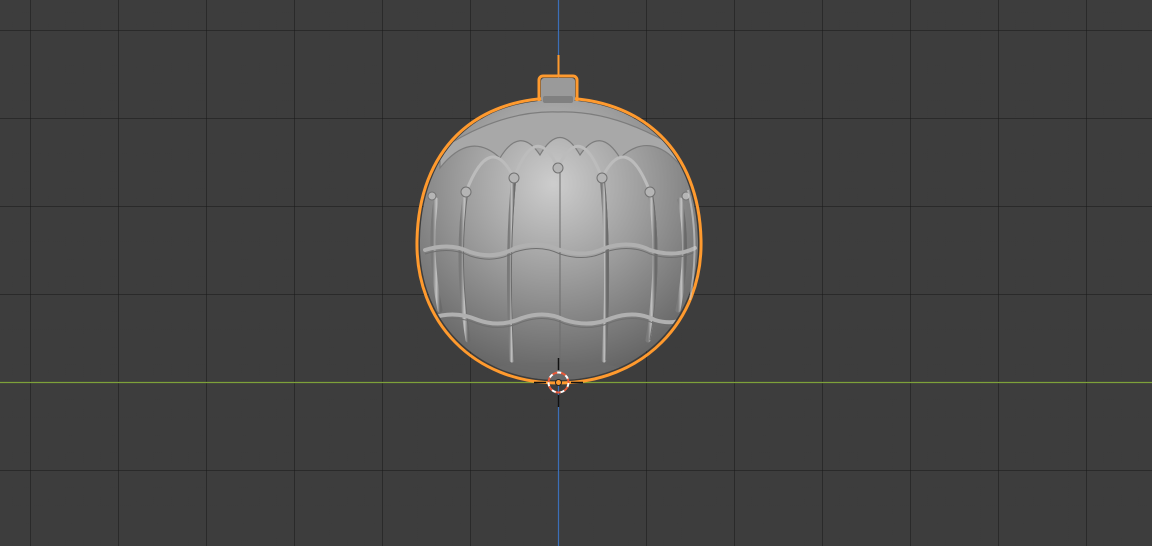 The width and height of the screenshot is (1152, 546). Describe the element at coordinates (558, 99) in the screenshot. I see `ornament-cap-ring` at that location.